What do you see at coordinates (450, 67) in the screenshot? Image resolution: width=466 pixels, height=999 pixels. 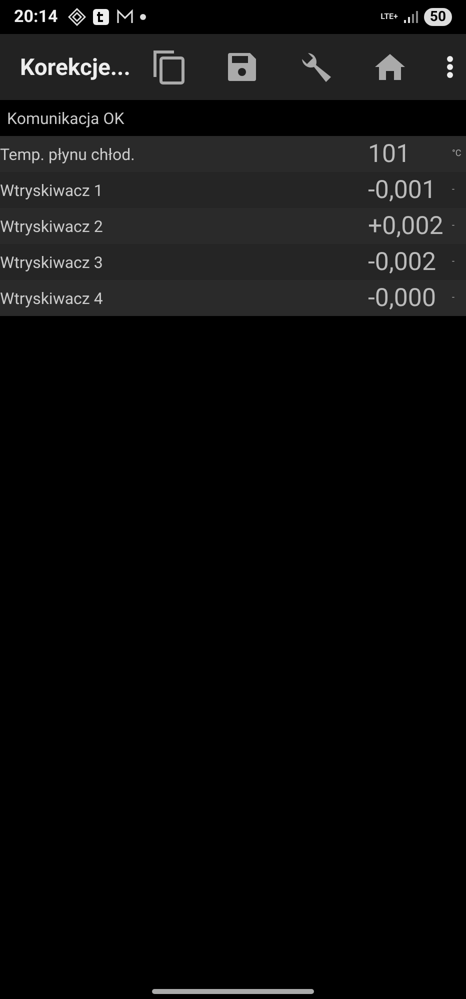 I see `more-icon` at bounding box center [450, 67].